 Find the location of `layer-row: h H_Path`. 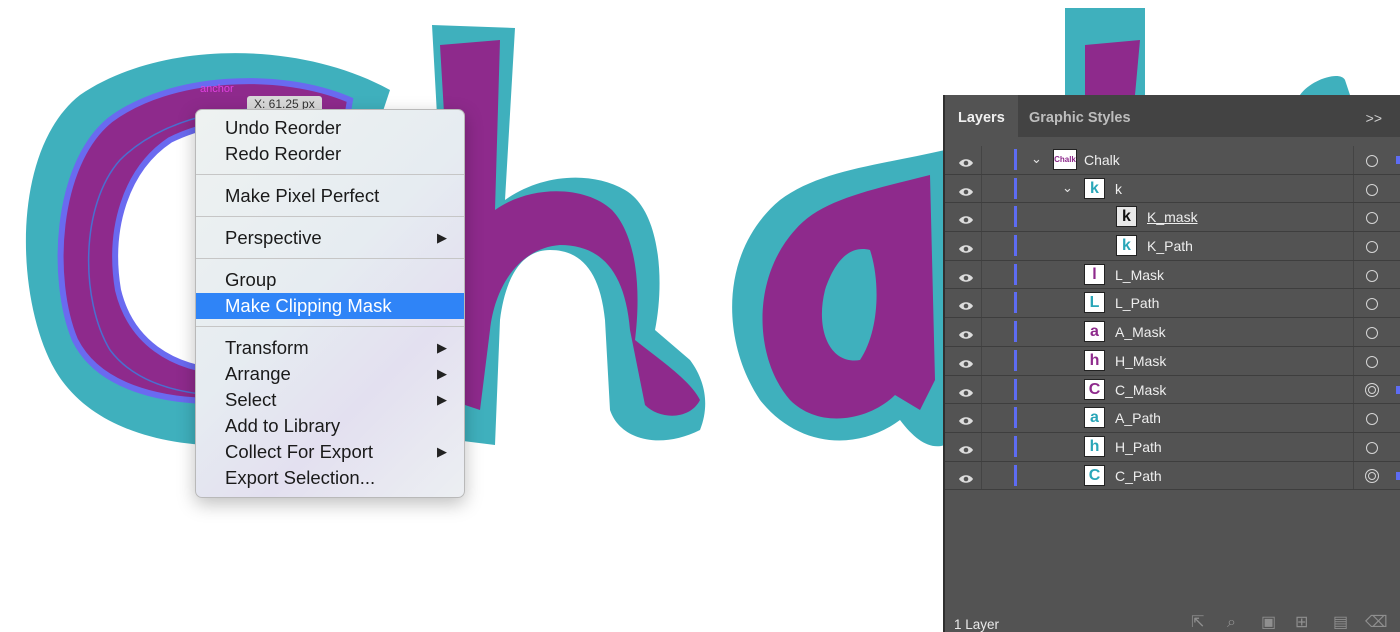

layer-row: h H_Path is located at coordinates (1172, 447).